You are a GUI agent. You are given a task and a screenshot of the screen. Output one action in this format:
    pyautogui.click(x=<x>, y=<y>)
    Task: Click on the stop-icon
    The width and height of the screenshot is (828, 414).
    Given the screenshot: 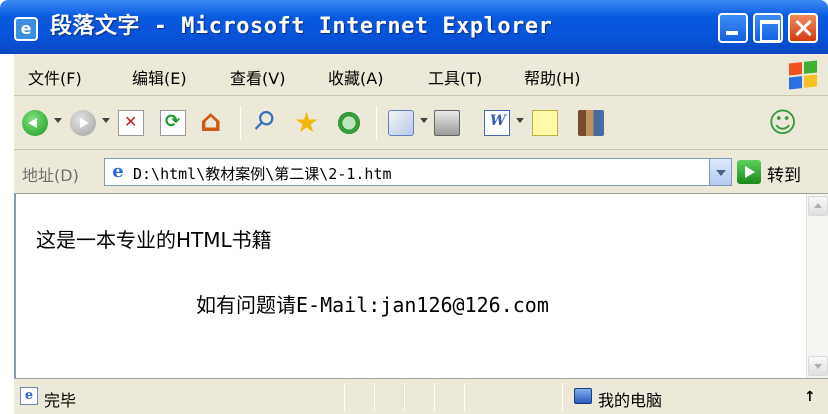 What is the action you would take?
    pyautogui.click(x=131, y=123)
    